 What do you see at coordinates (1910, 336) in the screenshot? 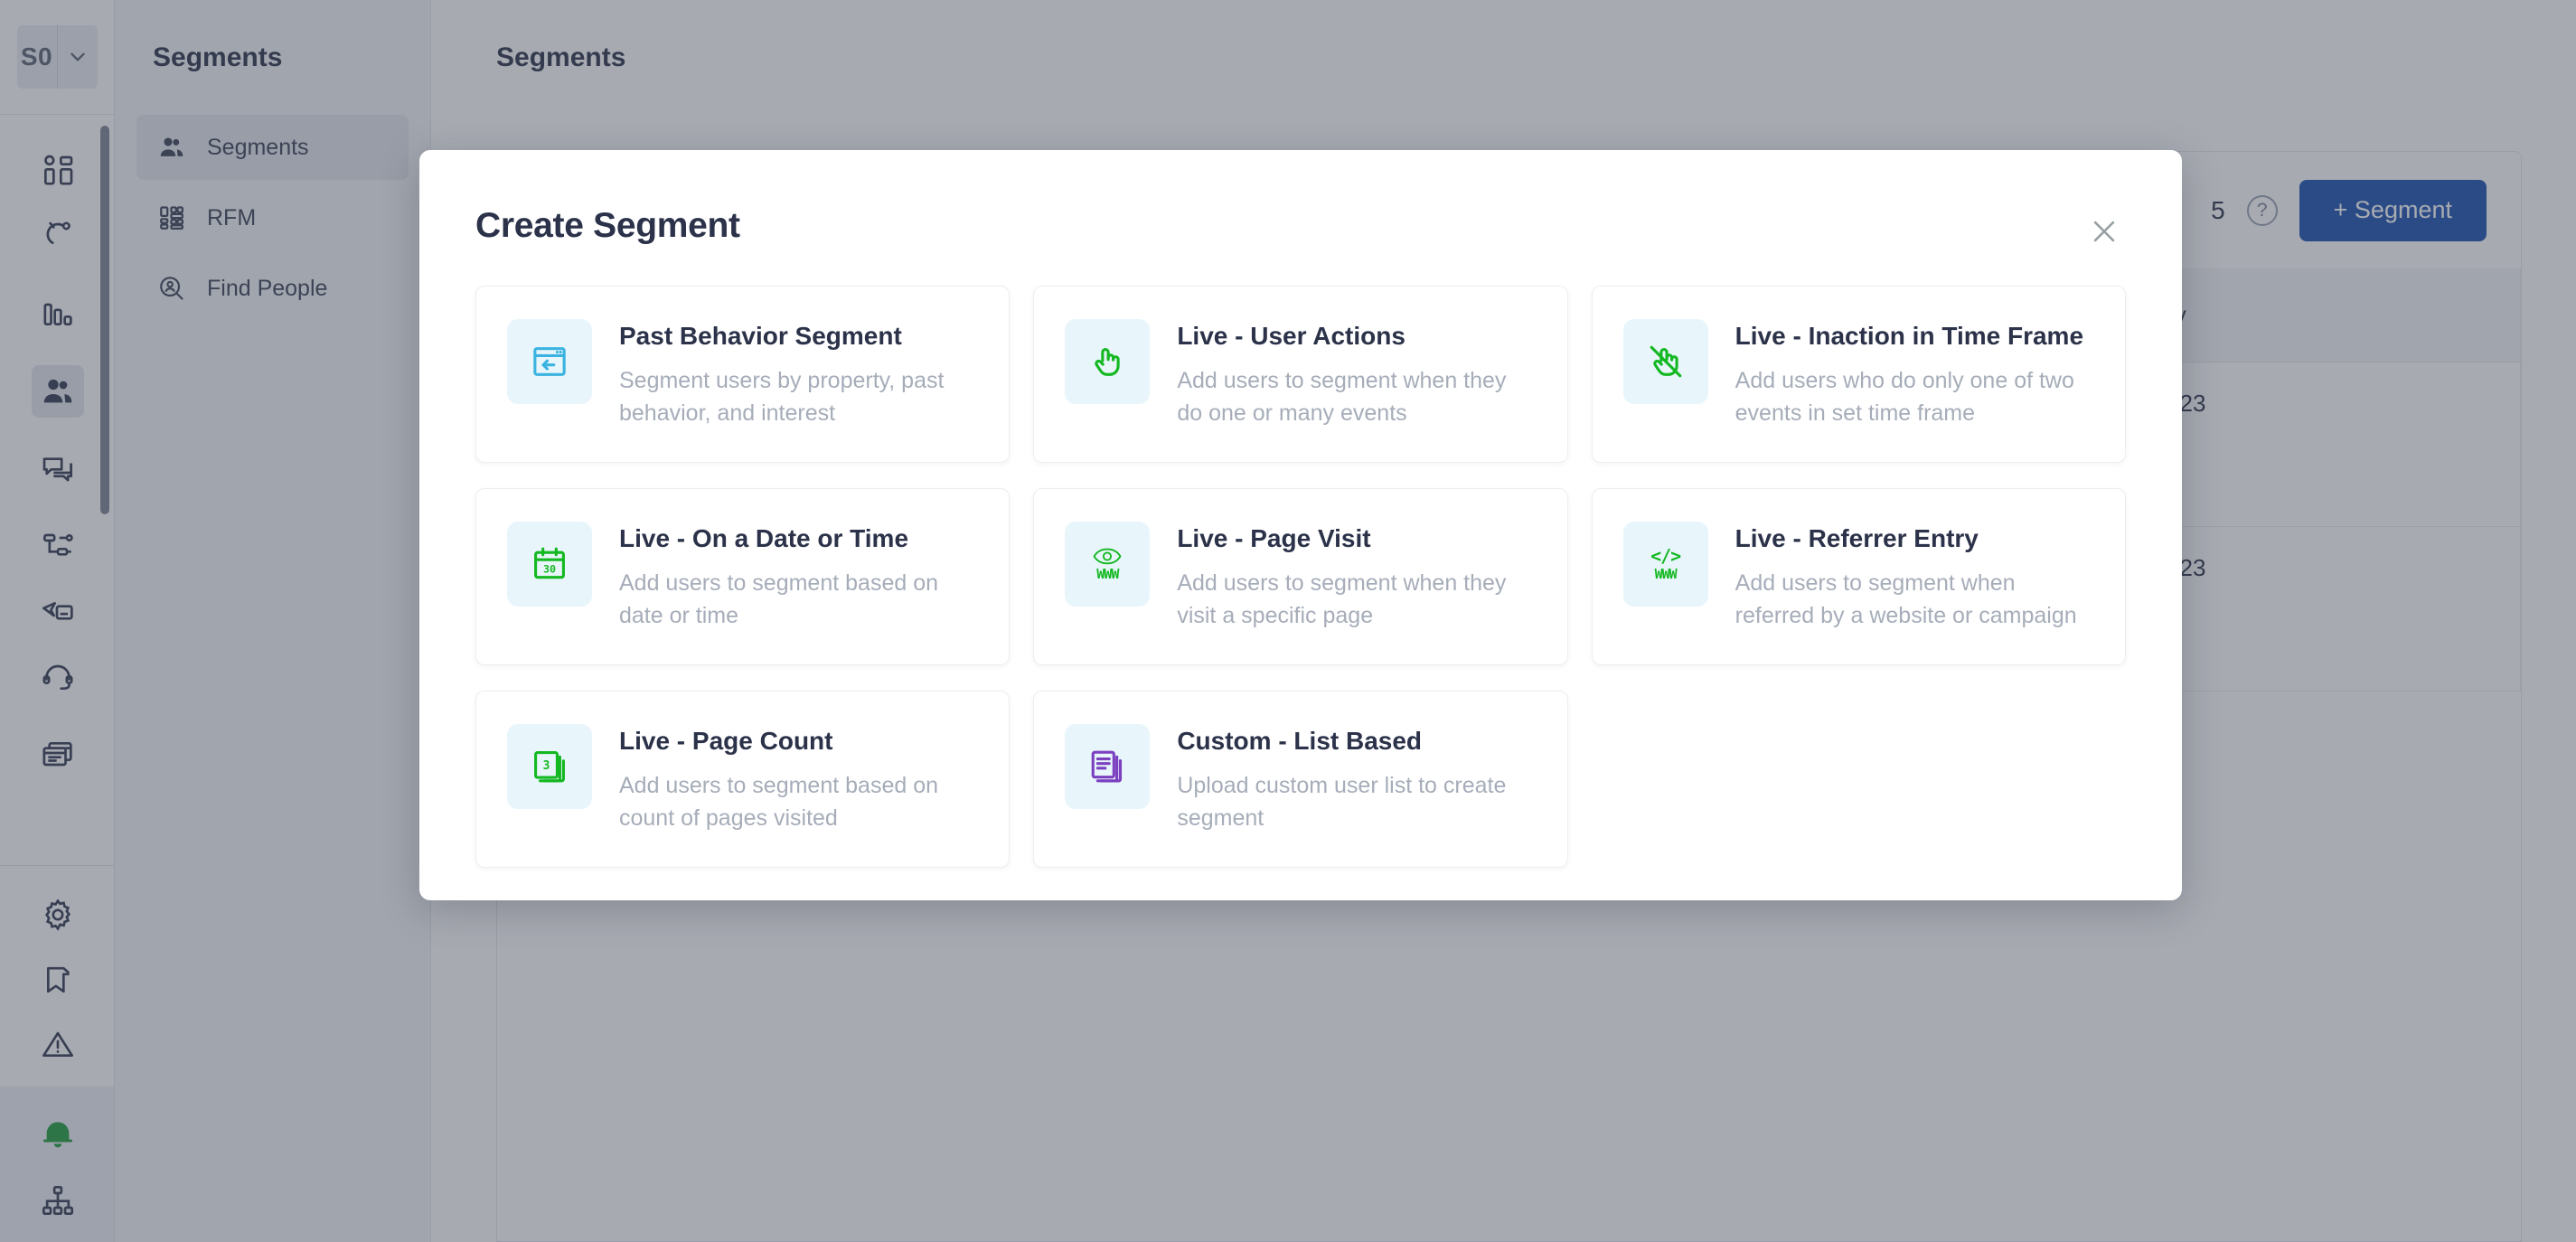
I see `card-title: Live - Inaction in Time Frame` at bounding box center [1910, 336].